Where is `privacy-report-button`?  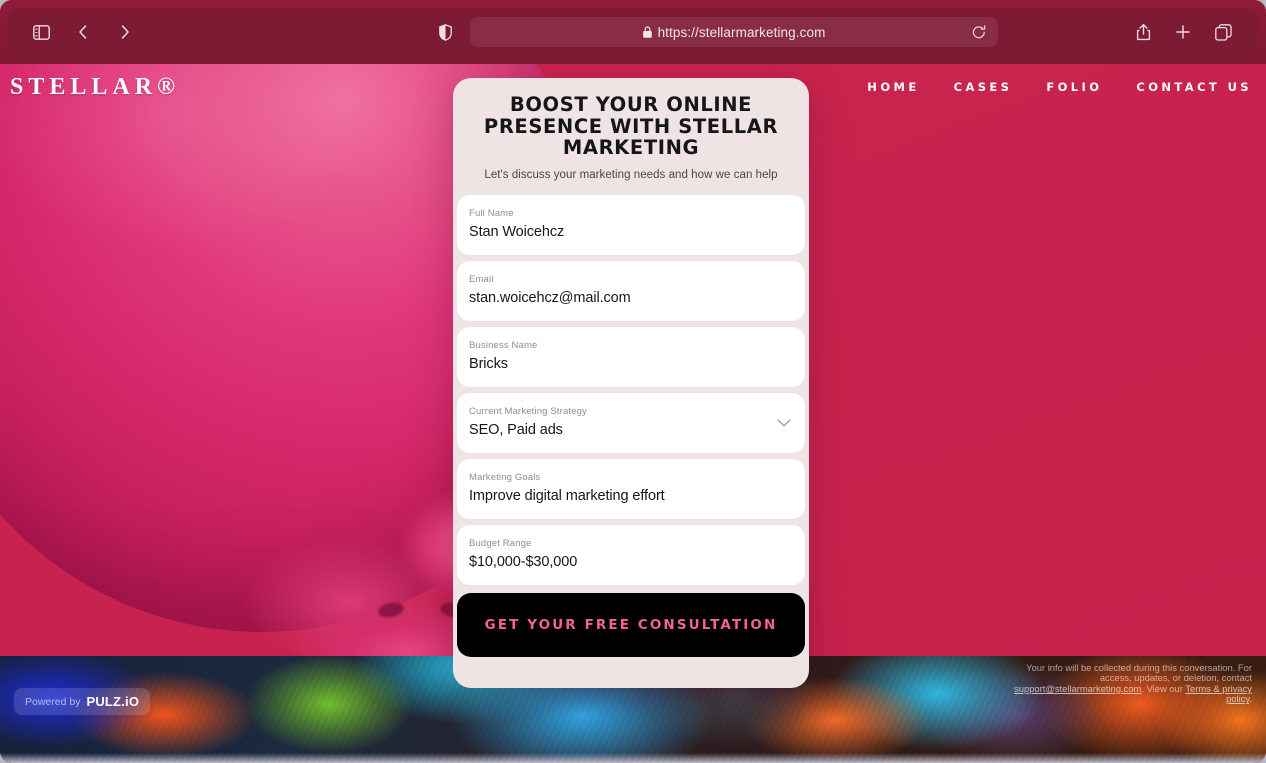
privacy-report-button is located at coordinates (445, 32).